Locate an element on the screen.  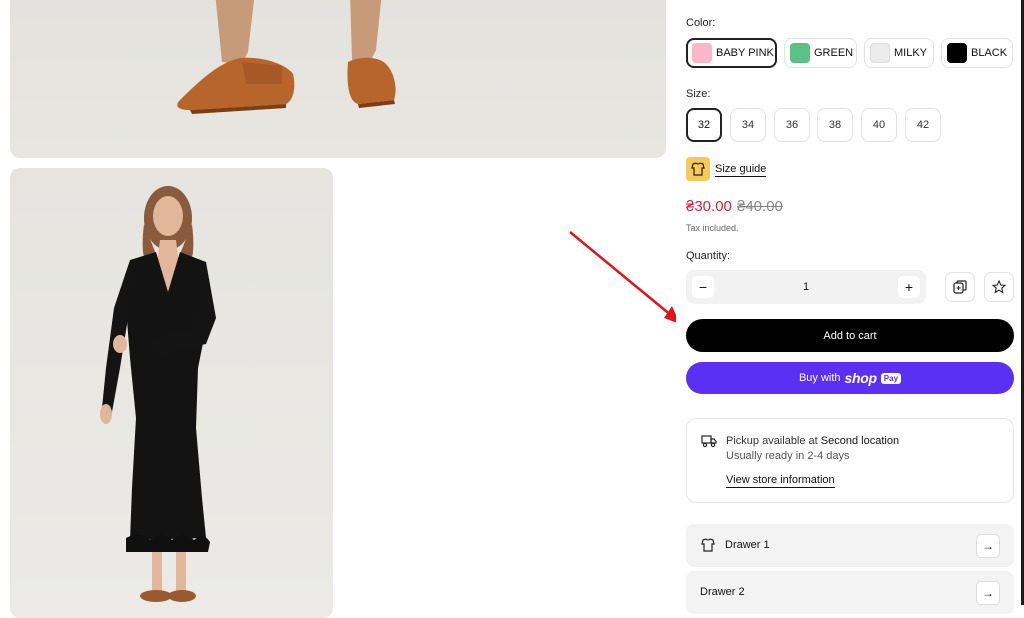
size-option-38: 38 is located at coordinates (835, 125).